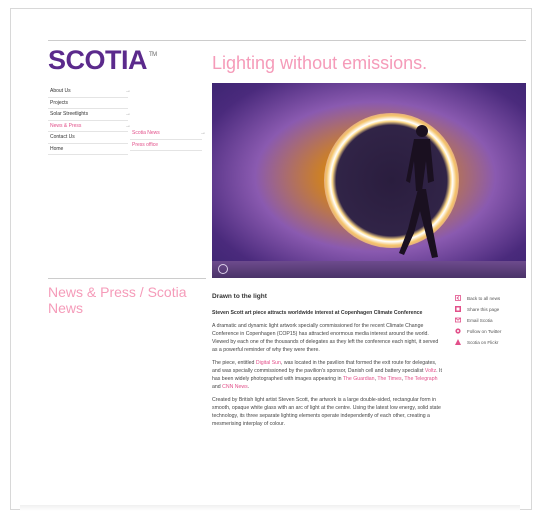 The height and width of the screenshot is (513, 536). I want to click on header-divider, so click(287, 40).